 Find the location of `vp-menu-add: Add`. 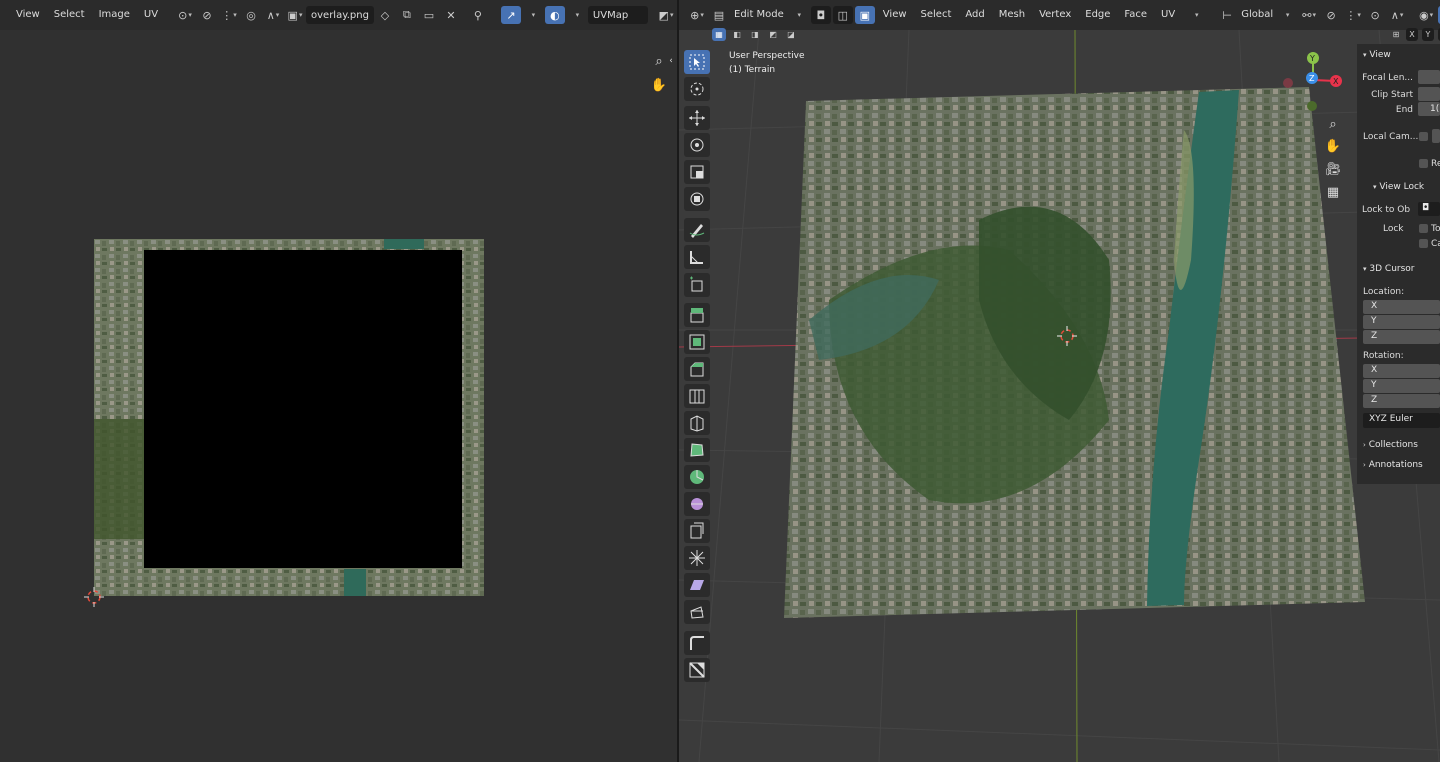

vp-menu-add: Add is located at coordinates (974, 15).